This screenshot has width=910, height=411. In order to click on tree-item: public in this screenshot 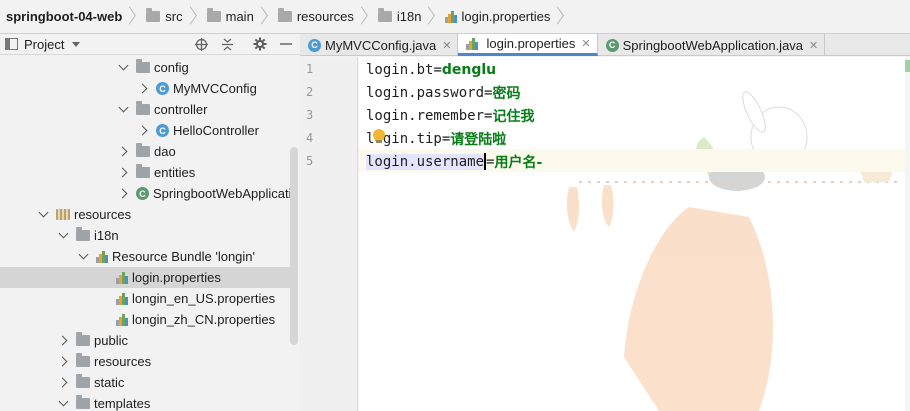, I will do `click(145, 340)`.